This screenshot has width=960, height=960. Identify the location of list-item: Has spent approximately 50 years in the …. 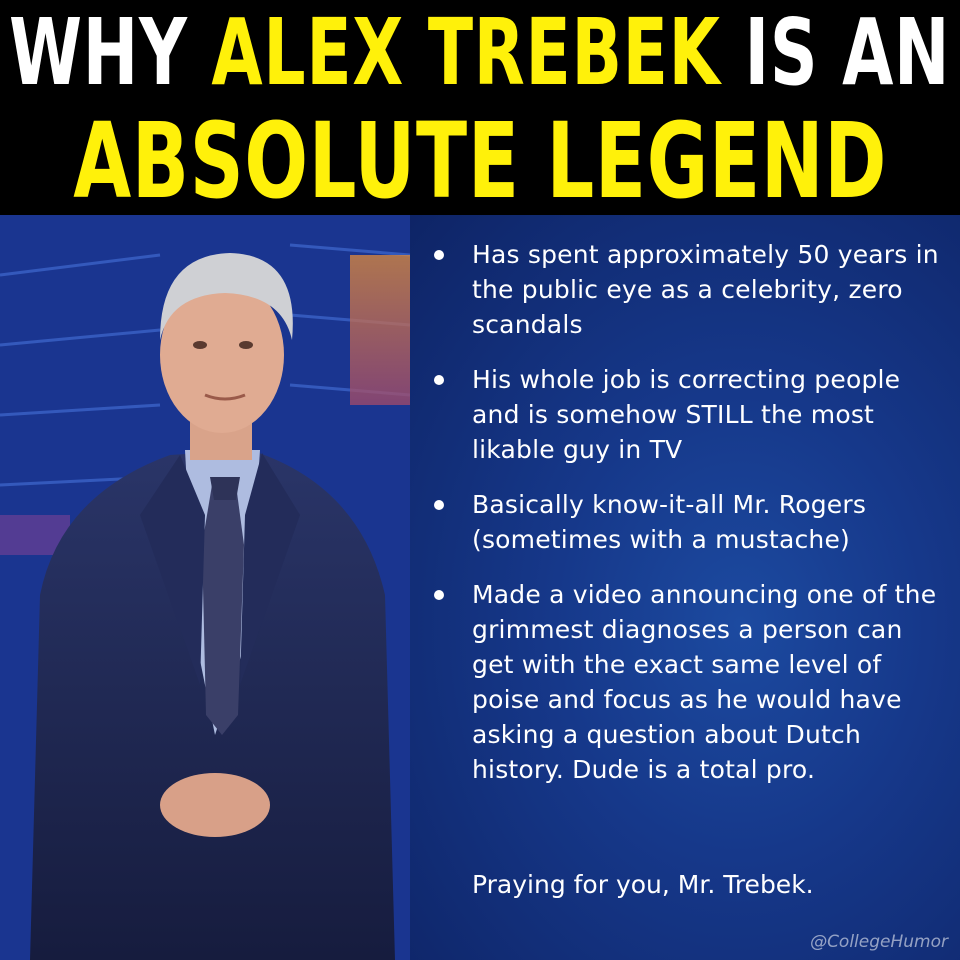
(691, 289).